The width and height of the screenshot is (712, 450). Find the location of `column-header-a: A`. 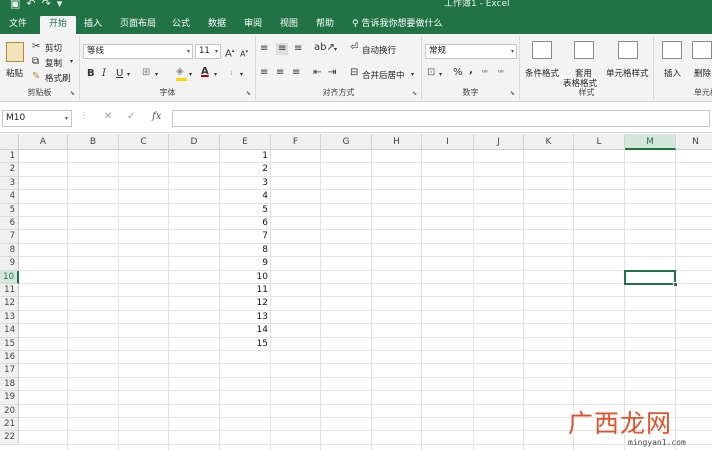

column-header-a: A is located at coordinates (43, 142).